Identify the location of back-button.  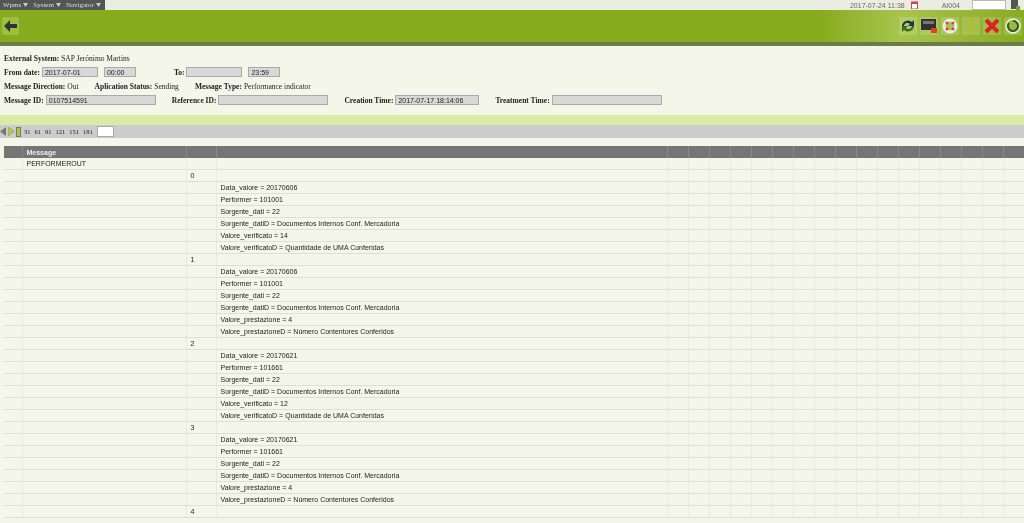
(10, 26).